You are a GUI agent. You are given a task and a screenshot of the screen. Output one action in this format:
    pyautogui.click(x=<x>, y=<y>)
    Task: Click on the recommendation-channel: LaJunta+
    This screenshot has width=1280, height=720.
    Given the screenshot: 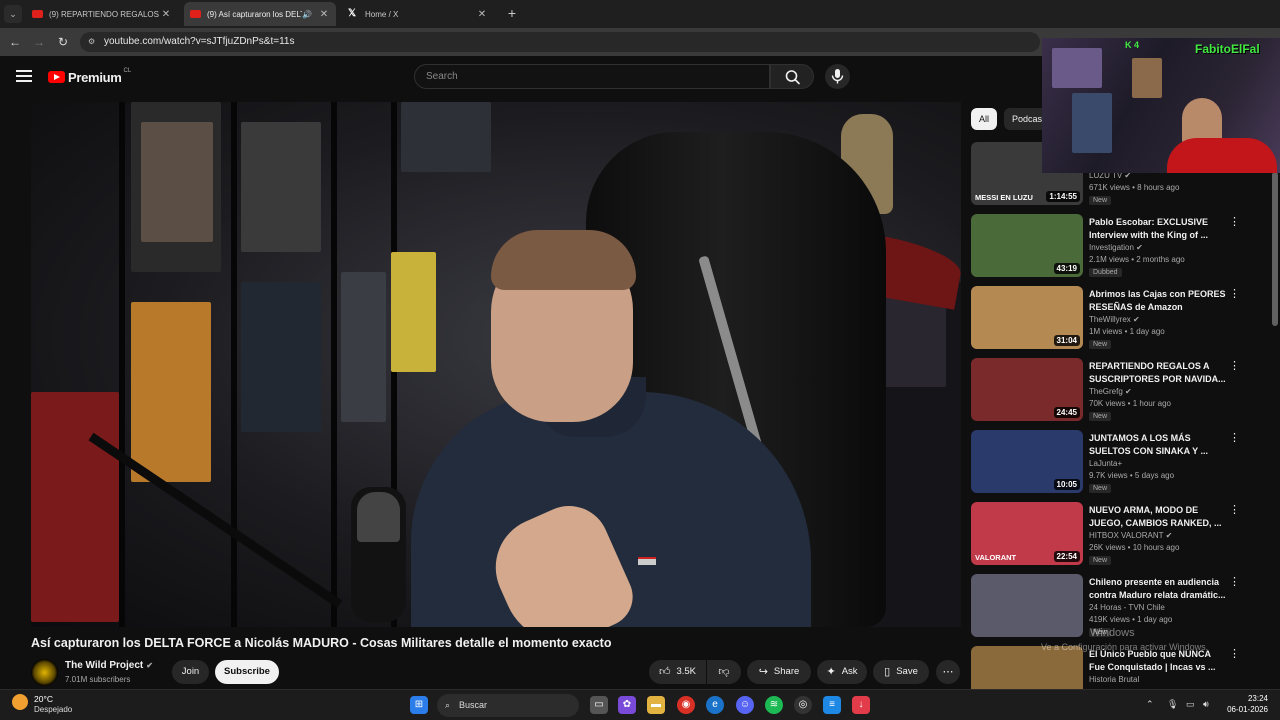 What is the action you would take?
    pyautogui.click(x=1105, y=463)
    